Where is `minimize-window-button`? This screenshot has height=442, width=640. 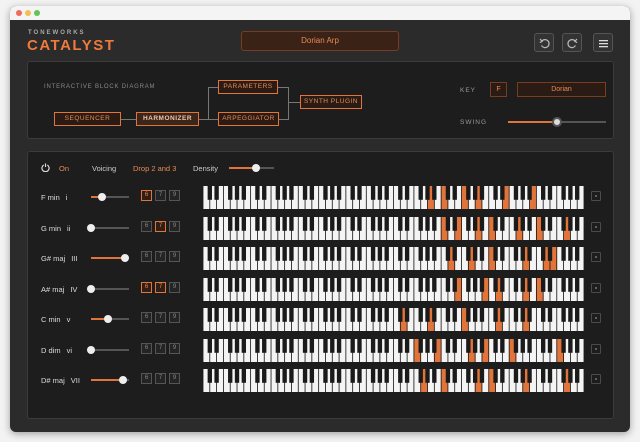
minimize-window-button is located at coordinates (28, 13).